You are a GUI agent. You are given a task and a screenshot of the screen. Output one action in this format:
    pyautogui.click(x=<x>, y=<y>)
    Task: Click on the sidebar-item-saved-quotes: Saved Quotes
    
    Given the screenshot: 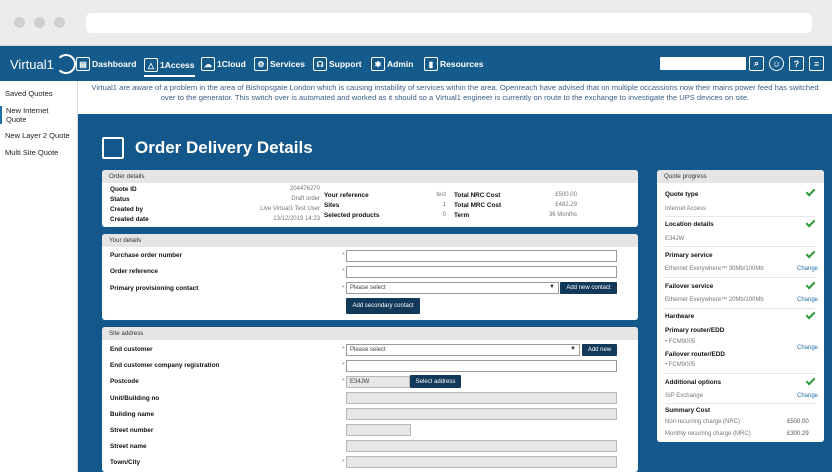 What is the action you would take?
    pyautogui.click(x=29, y=93)
    